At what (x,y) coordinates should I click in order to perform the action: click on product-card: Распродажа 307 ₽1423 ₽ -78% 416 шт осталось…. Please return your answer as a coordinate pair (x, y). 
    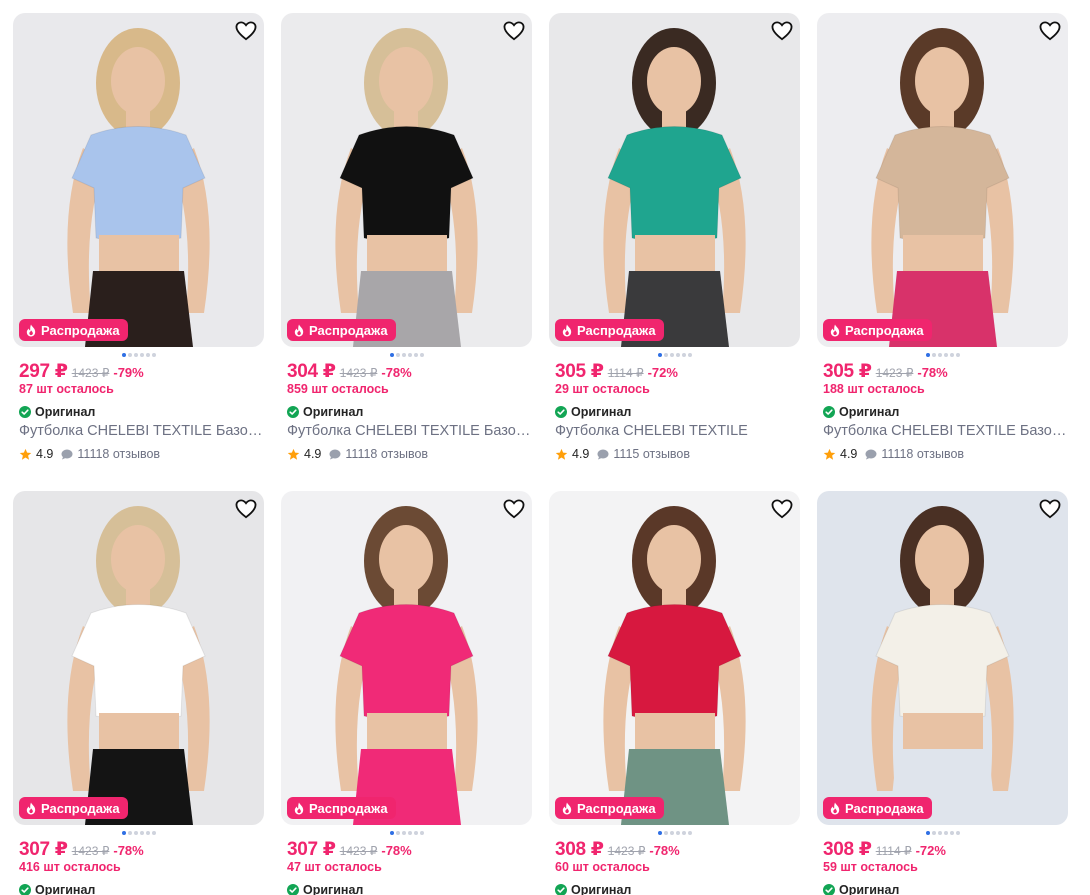
    Looking at the image, I should click on (138, 693).